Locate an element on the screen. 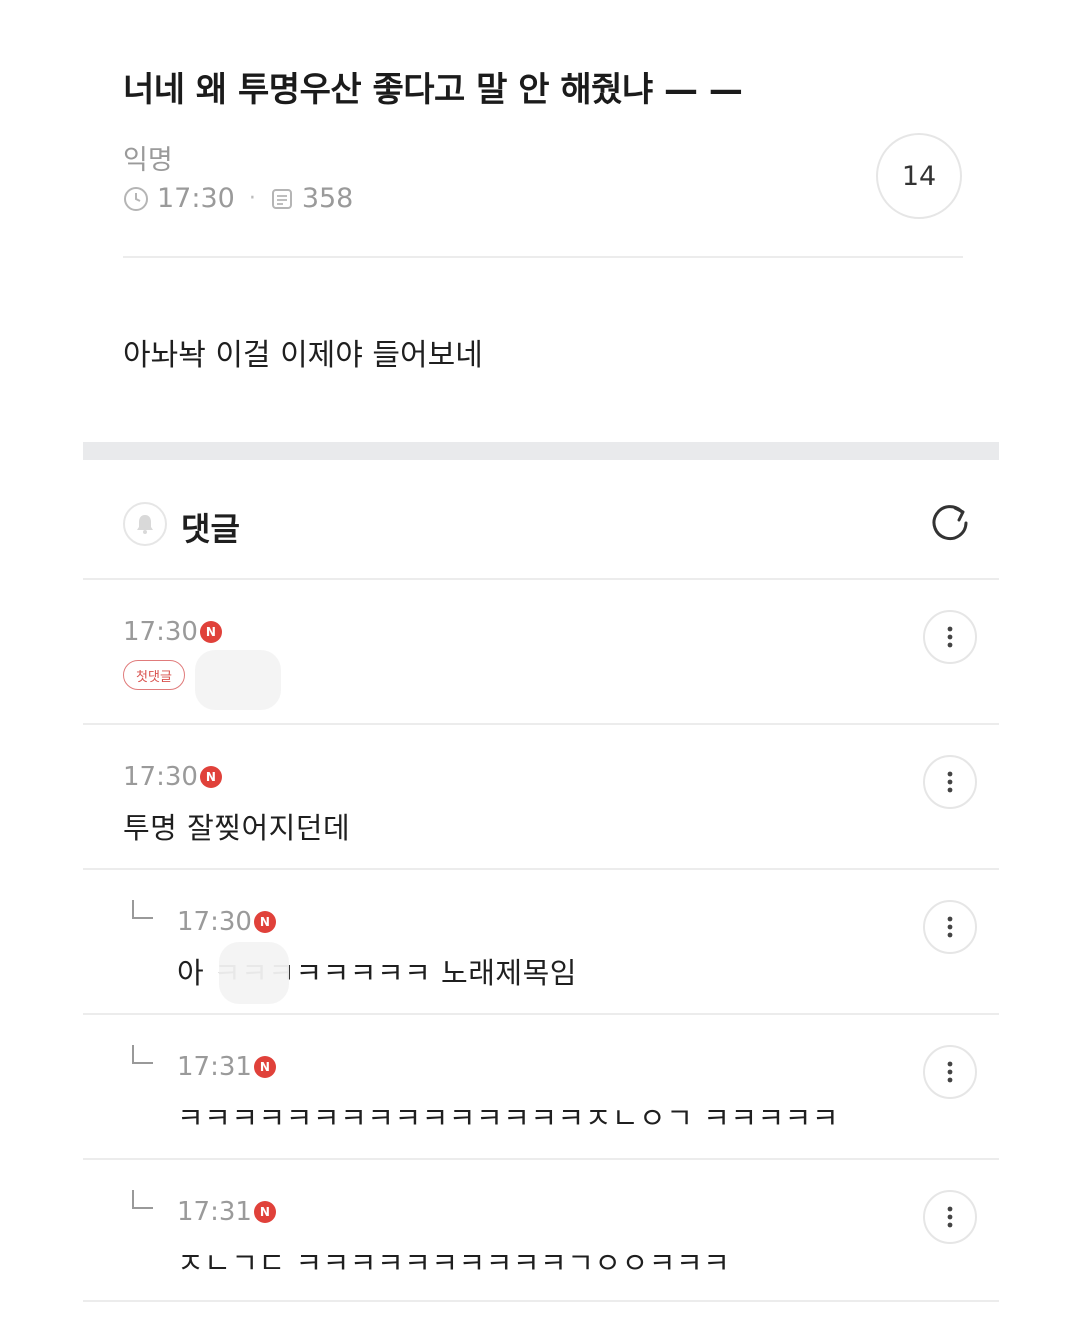 This screenshot has height=1324, width=1080. comment-text: ㅈㄴㄱㄷ ㅋㅋㅋㅋㅋㅋㅋㅋㅋㅋㄱㅇㅇㅋㅋㅋ is located at coordinates (454, 1263).